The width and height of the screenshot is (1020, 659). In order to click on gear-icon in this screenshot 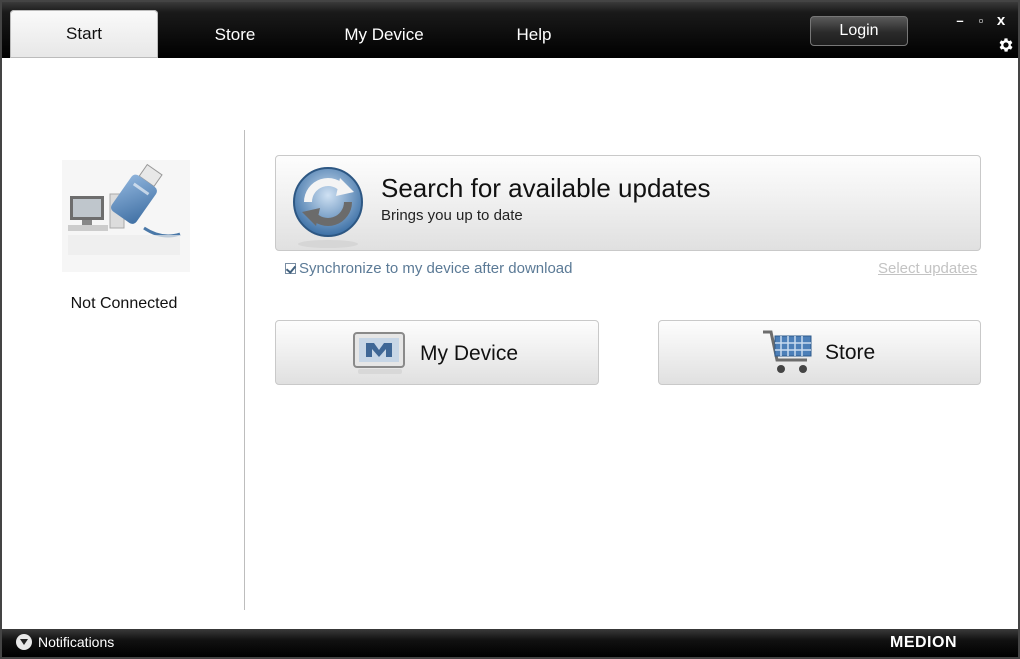, I will do `click(1006, 45)`.